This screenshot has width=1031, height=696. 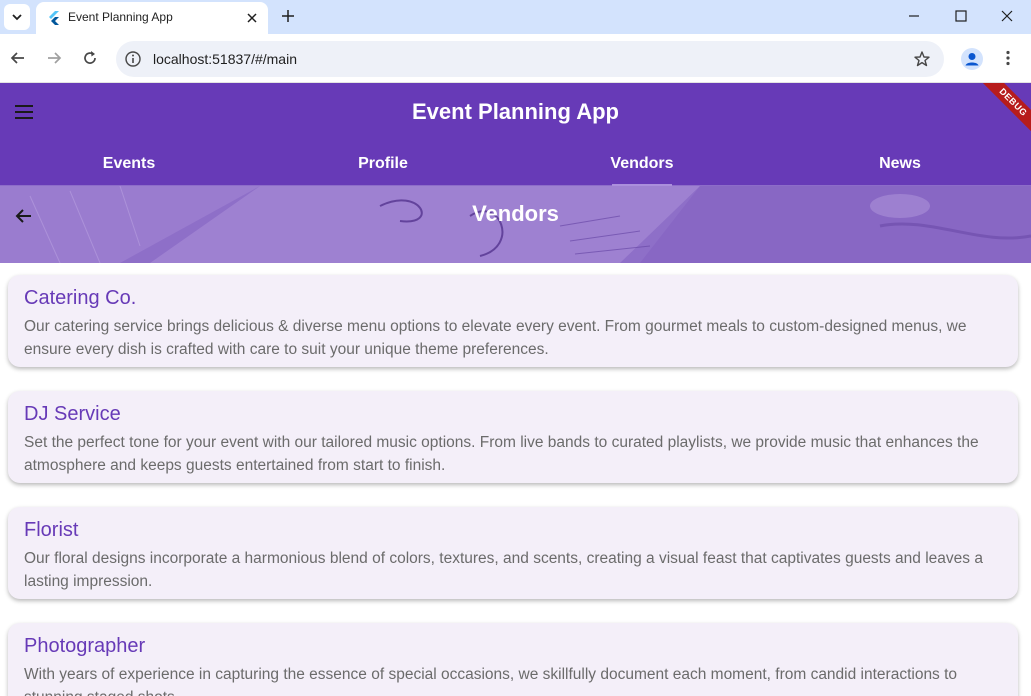 I want to click on browser-tab: Event Planning App, so click(x=152, y=18).